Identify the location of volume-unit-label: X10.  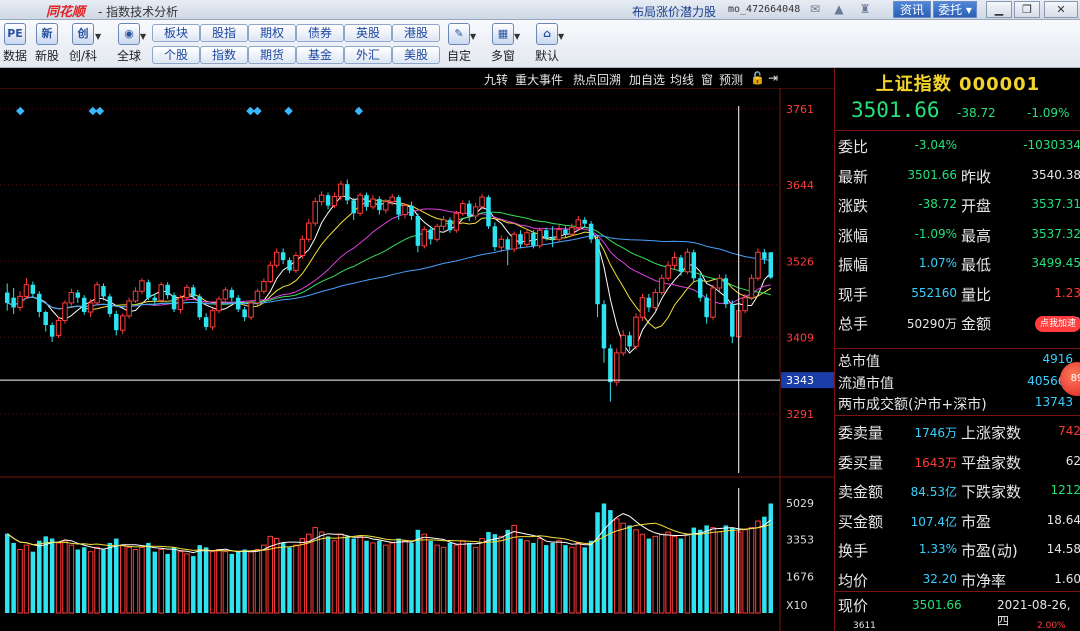
(797, 605).